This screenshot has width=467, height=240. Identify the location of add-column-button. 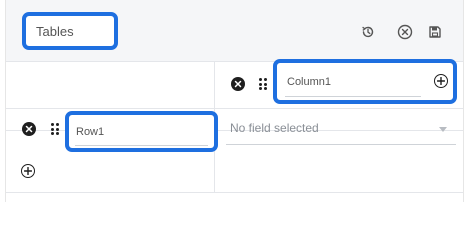
(441, 81).